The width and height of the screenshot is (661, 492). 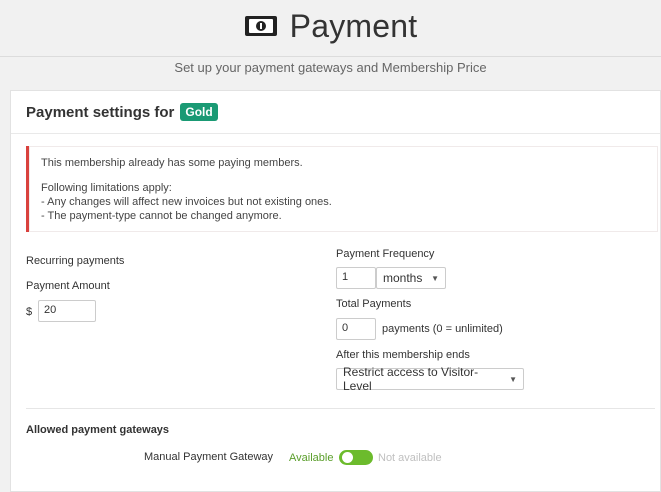 I want to click on section-divider, so click(x=340, y=408).